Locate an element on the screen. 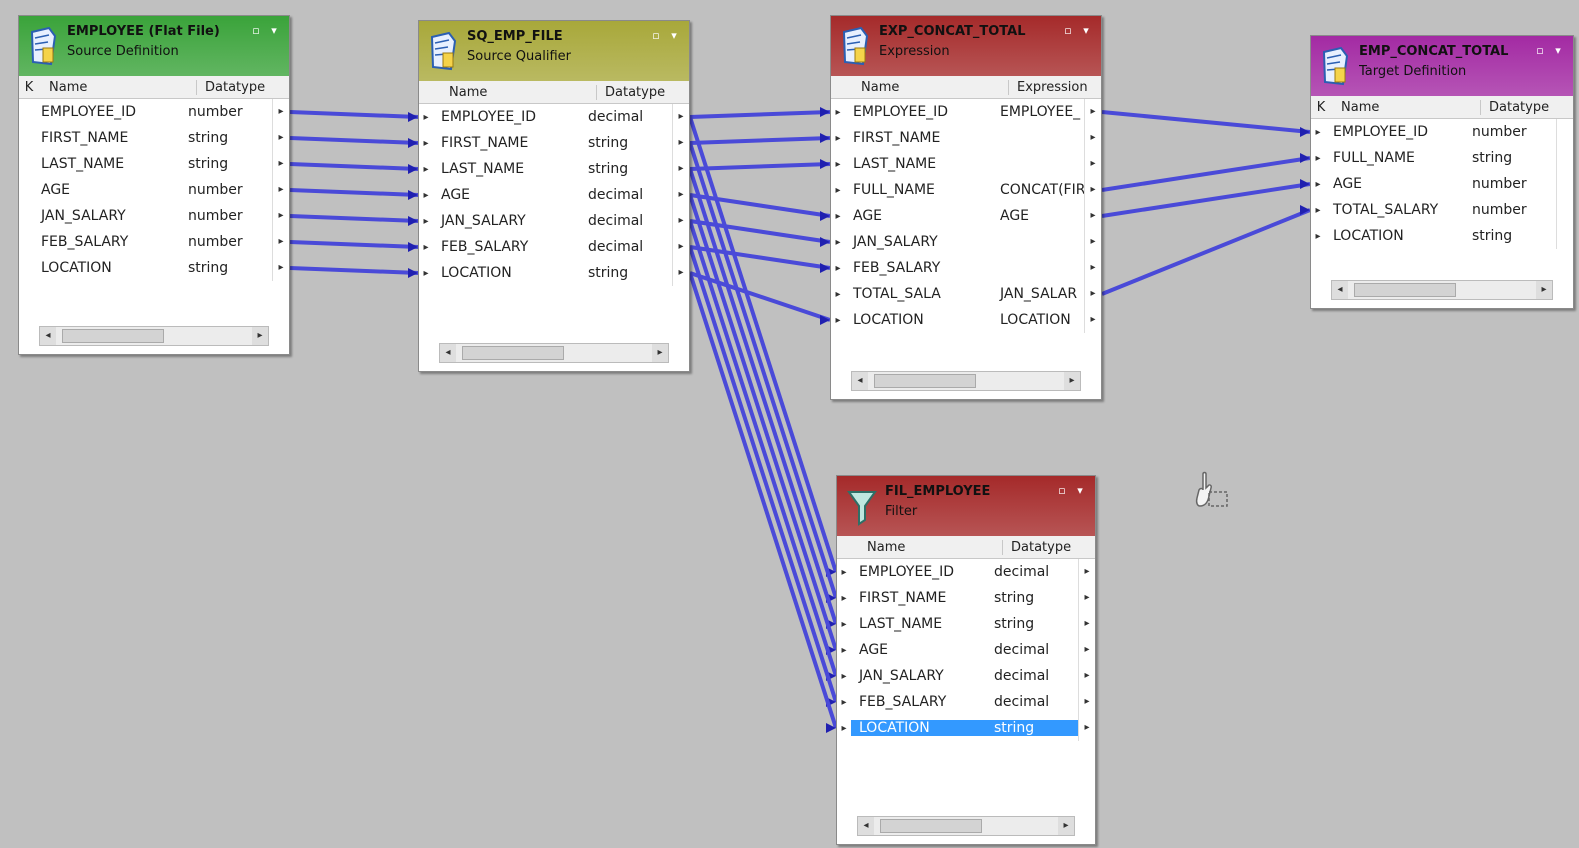 This screenshot has width=1579, height=848. port-row: ▸ FEB_SALARY ▸ is located at coordinates (966, 268).